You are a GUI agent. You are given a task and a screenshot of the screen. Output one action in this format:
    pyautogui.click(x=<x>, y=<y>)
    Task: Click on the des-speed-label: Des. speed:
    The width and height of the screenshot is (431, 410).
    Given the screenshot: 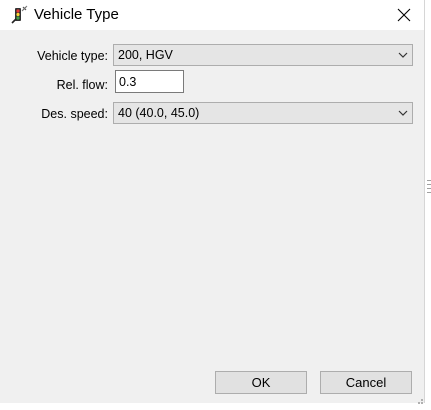 What is the action you would take?
    pyautogui.click(x=74, y=114)
    